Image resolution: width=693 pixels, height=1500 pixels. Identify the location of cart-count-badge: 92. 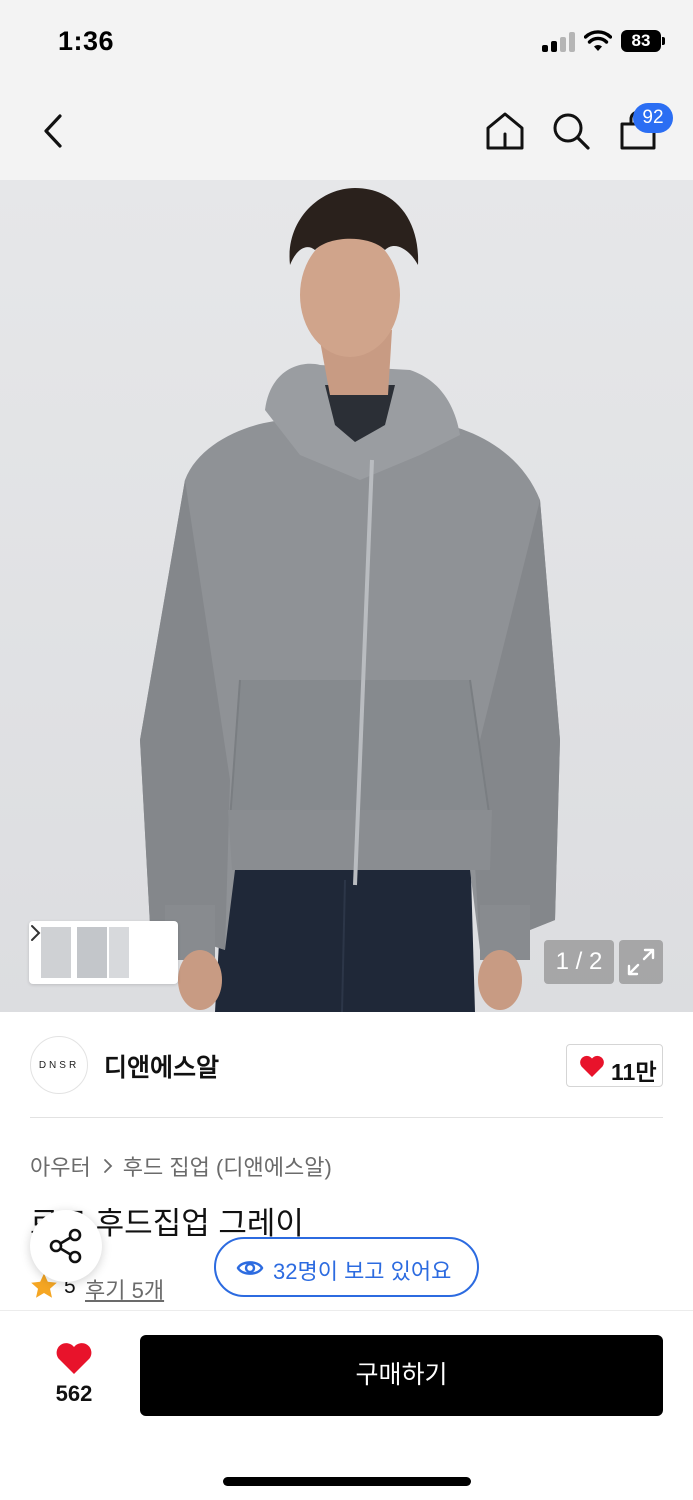
(653, 118).